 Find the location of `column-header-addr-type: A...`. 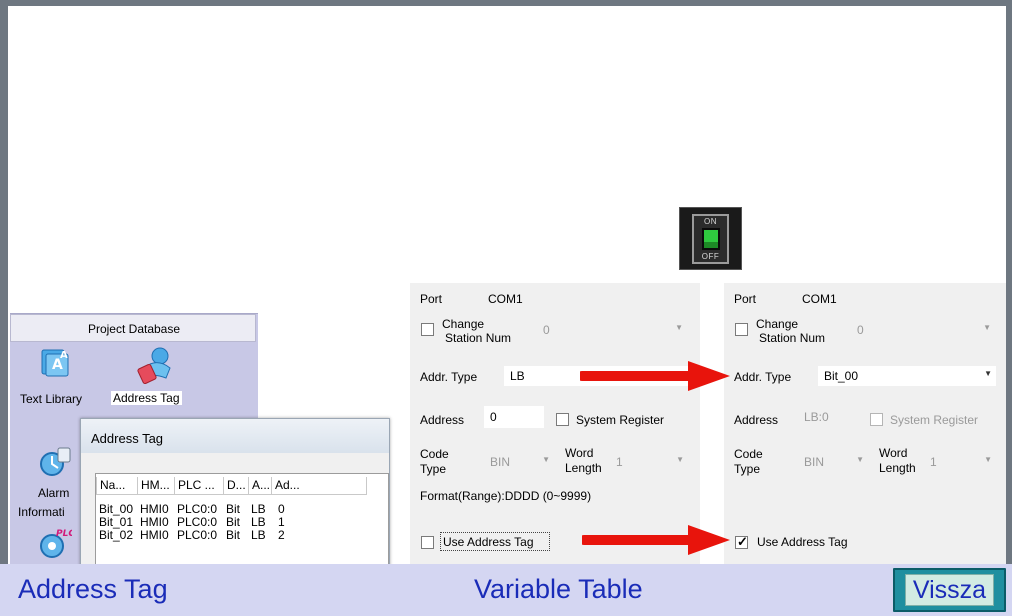

column-header-addr-type: A... is located at coordinates (260, 486).